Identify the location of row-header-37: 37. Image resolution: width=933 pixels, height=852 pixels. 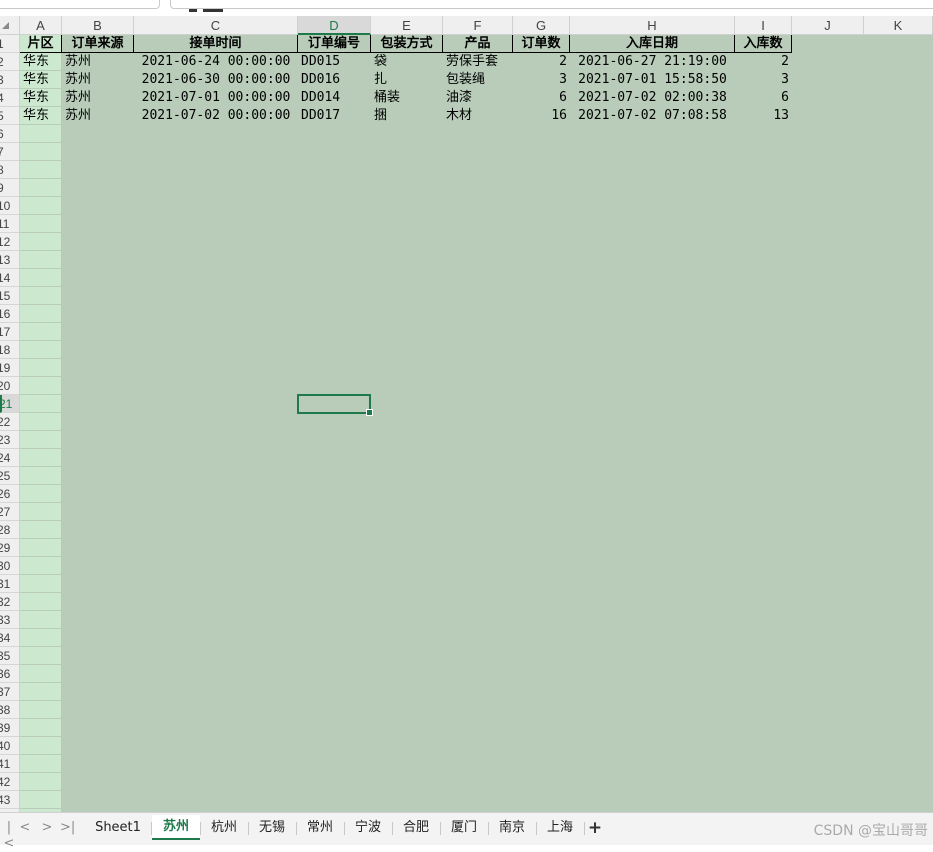
(9, 692).